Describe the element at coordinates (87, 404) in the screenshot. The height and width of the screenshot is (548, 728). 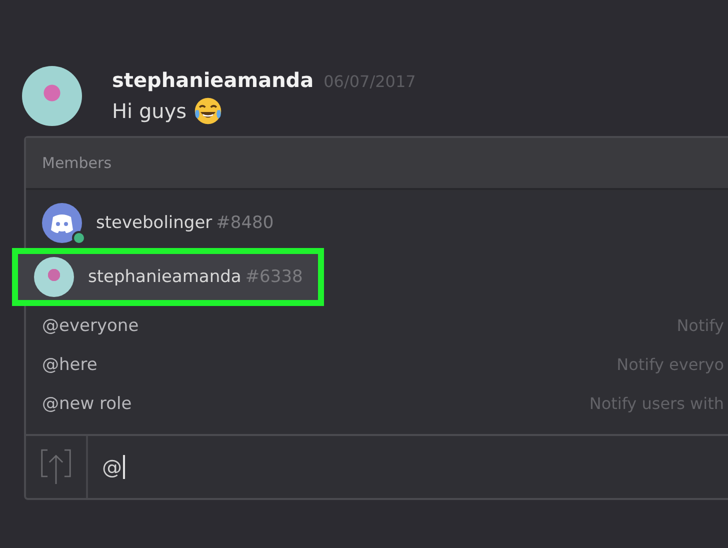
I see `role-name: @new role` at that location.